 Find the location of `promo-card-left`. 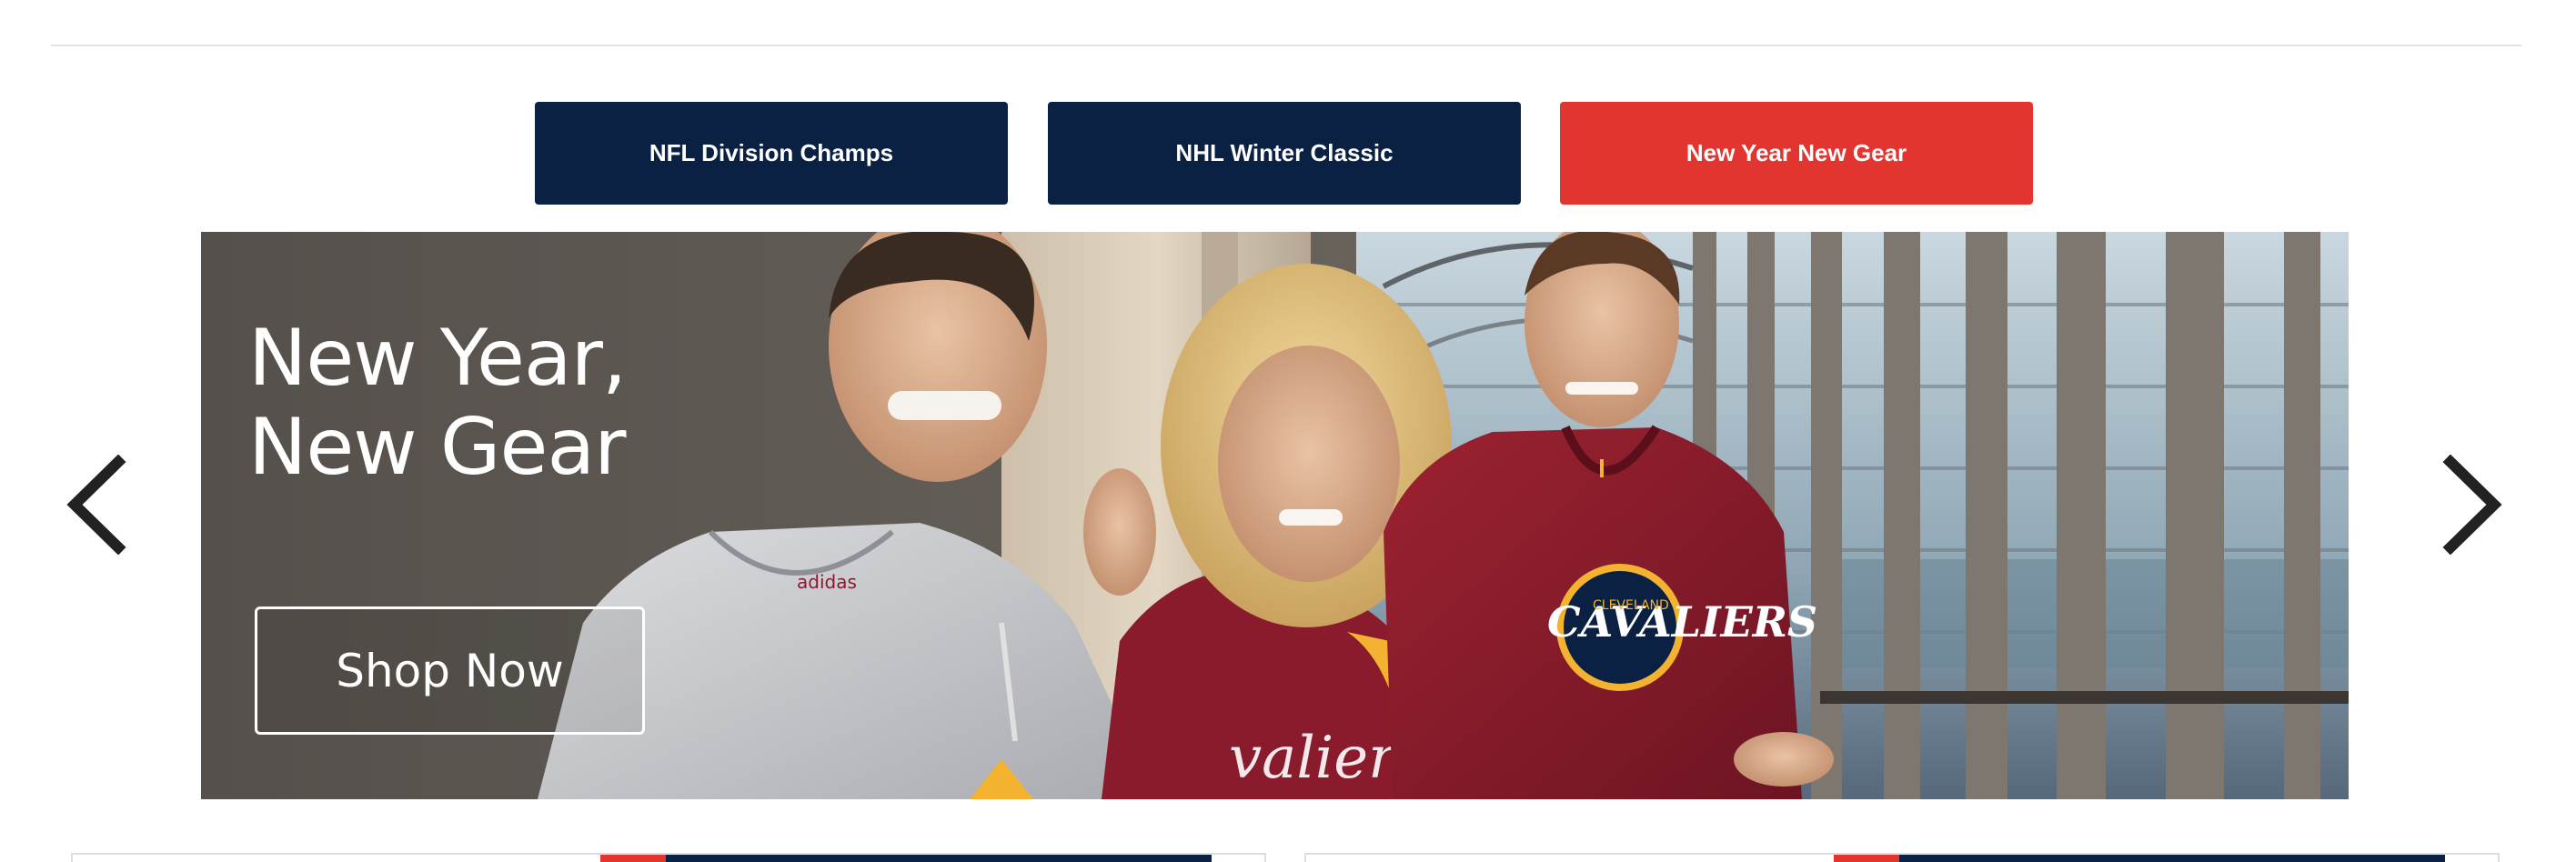

promo-card-left is located at coordinates (668, 857).